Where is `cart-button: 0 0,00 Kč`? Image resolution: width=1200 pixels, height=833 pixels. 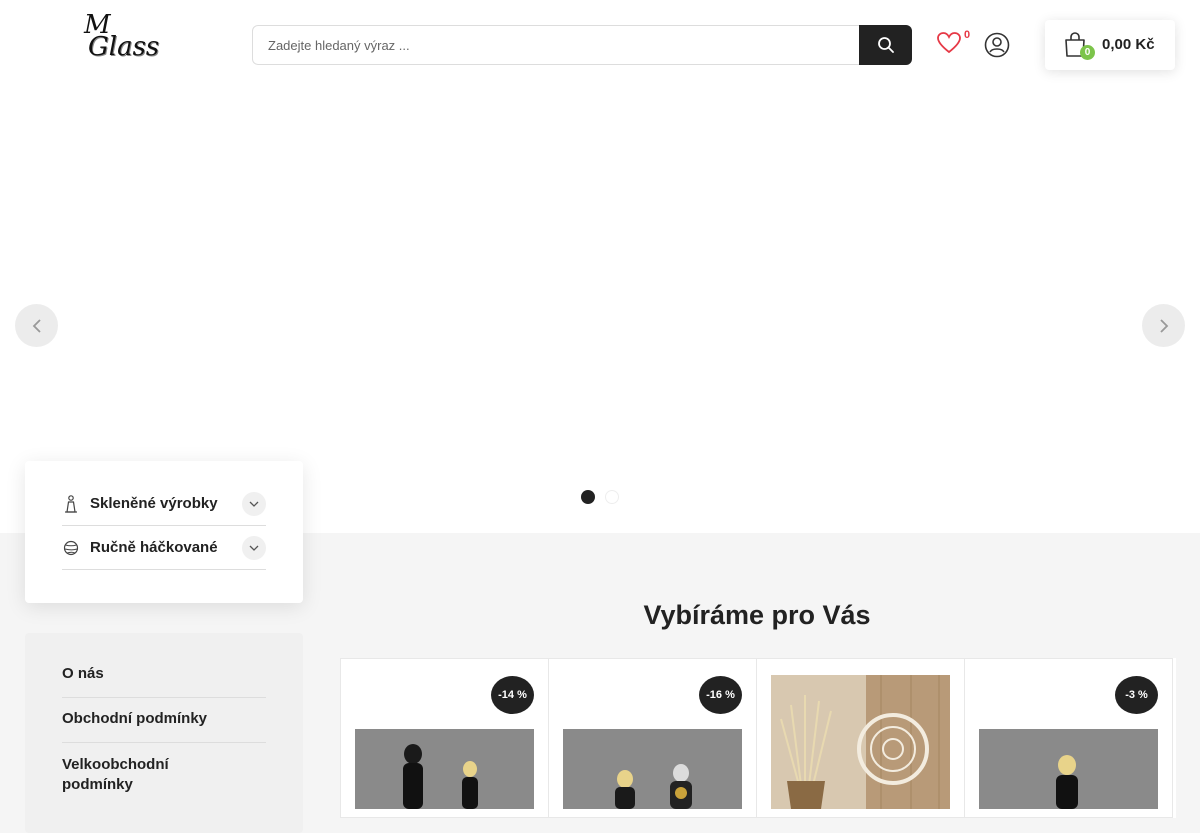
cart-button: 0 0,00 Kč is located at coordinates (1110, 45).